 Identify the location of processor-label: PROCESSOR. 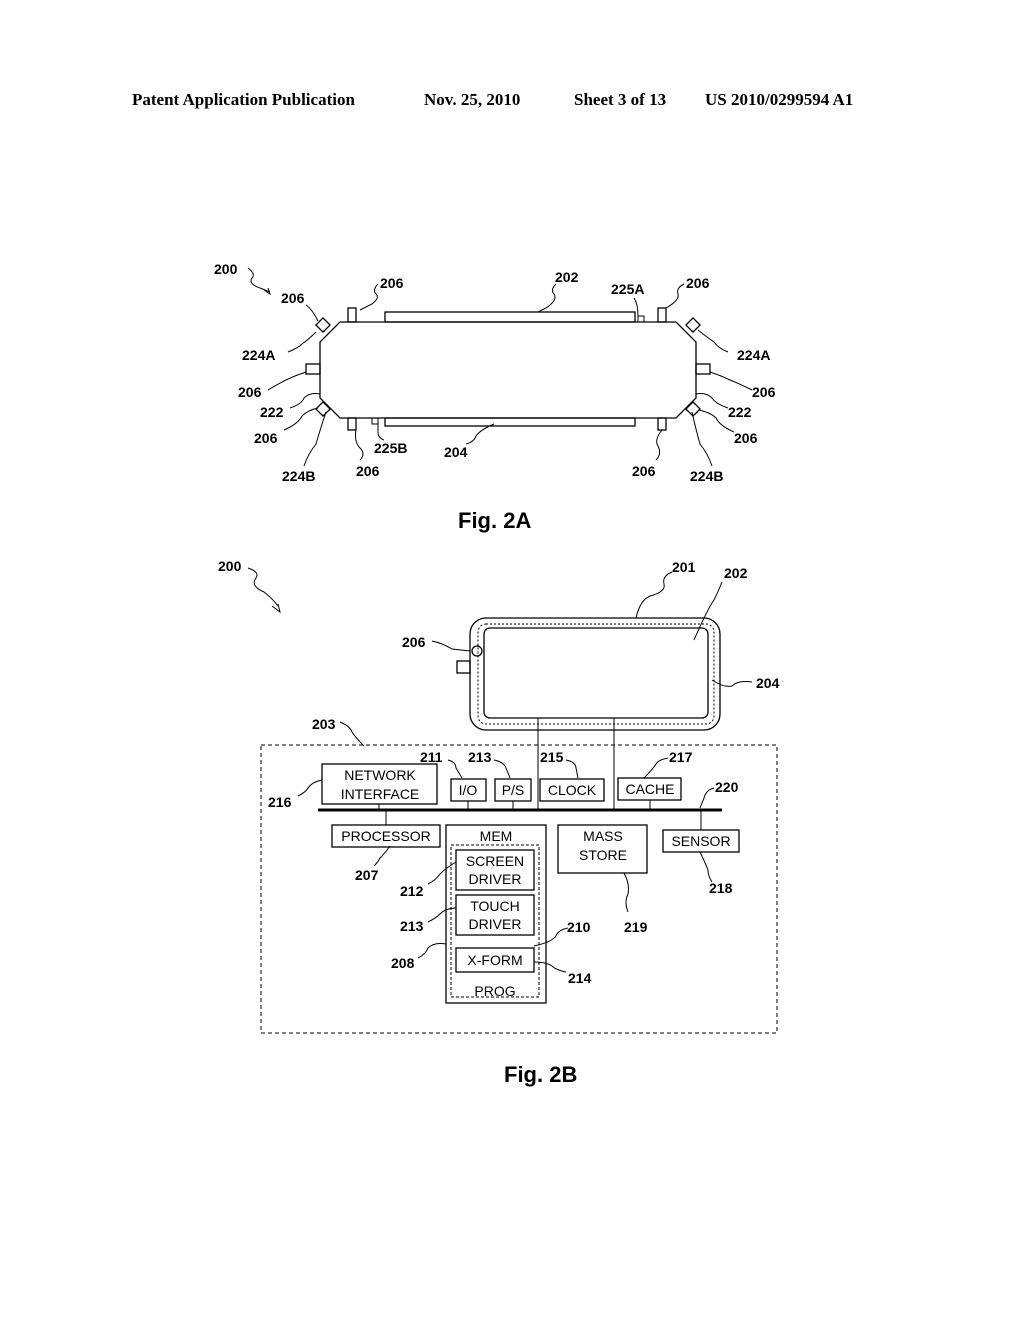
(385, 836).